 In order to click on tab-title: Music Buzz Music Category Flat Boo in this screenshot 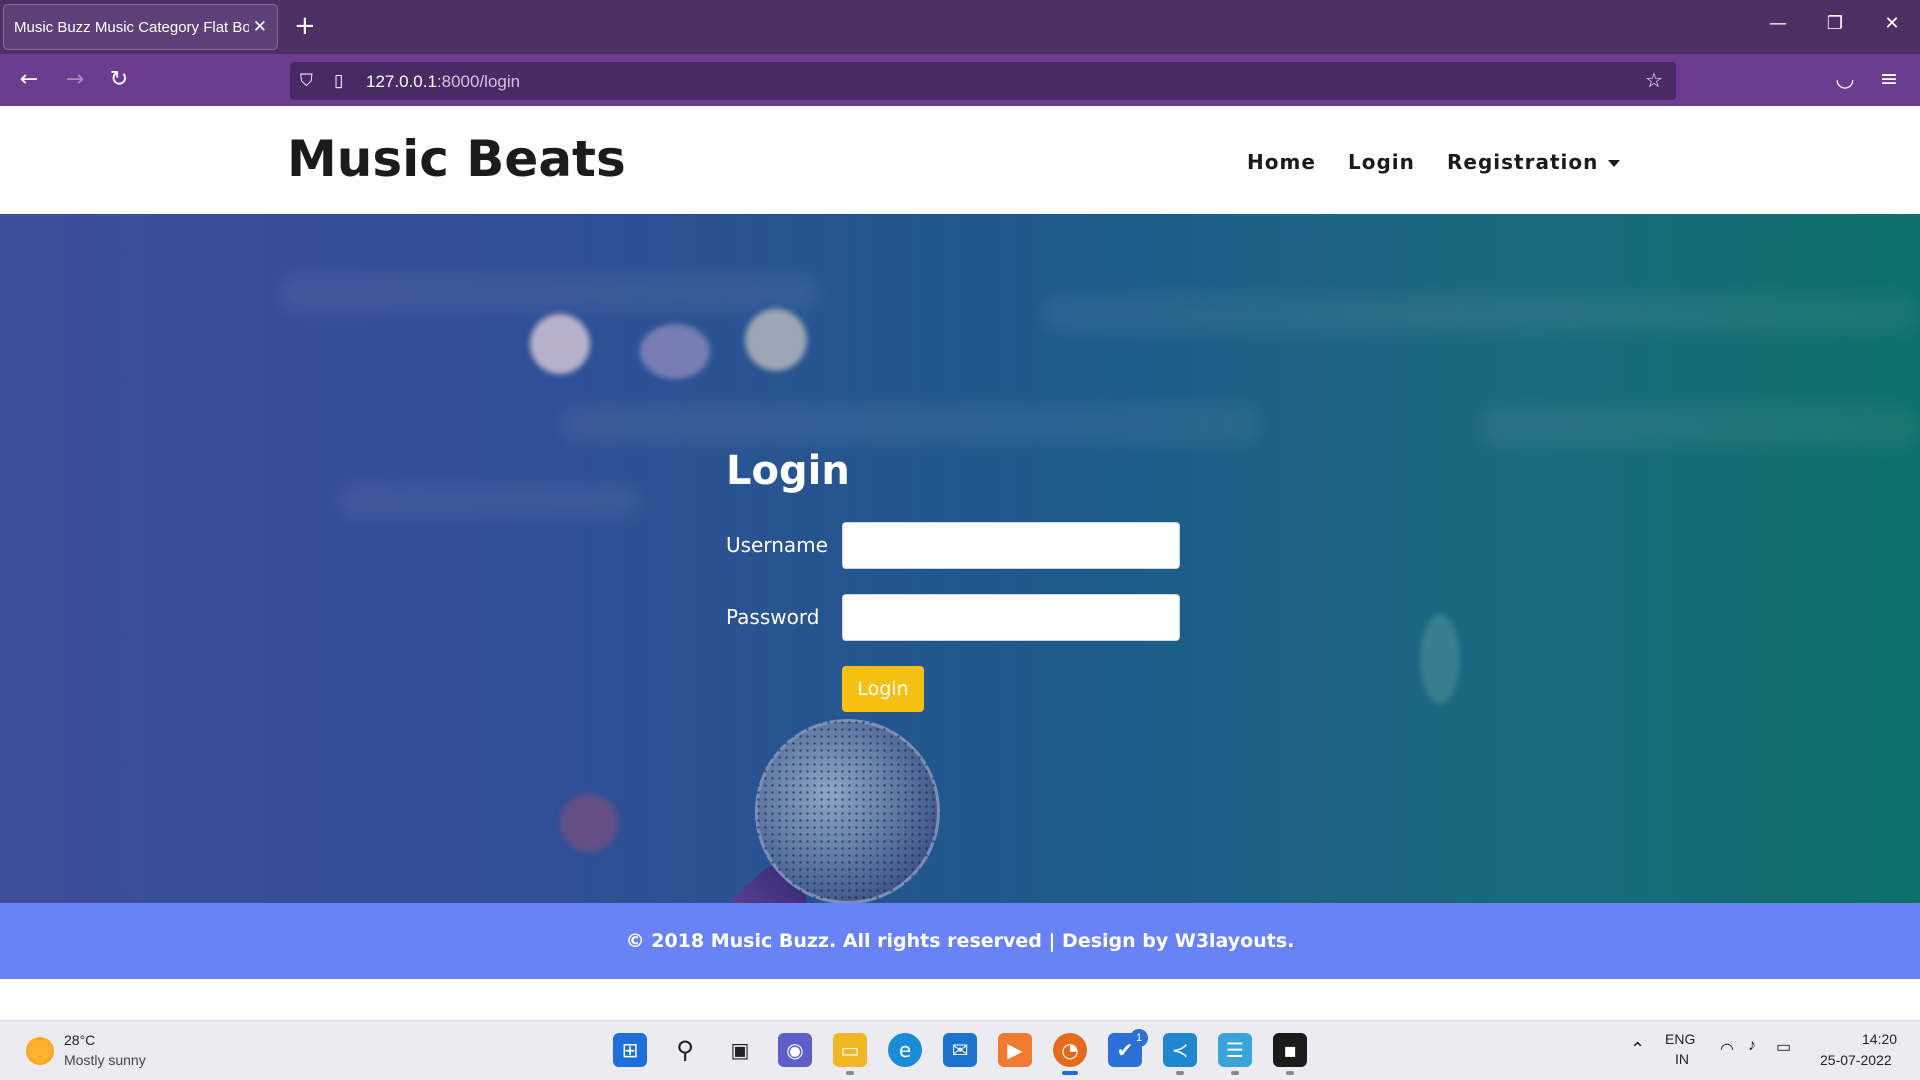, I will do `click(131, 27)`.